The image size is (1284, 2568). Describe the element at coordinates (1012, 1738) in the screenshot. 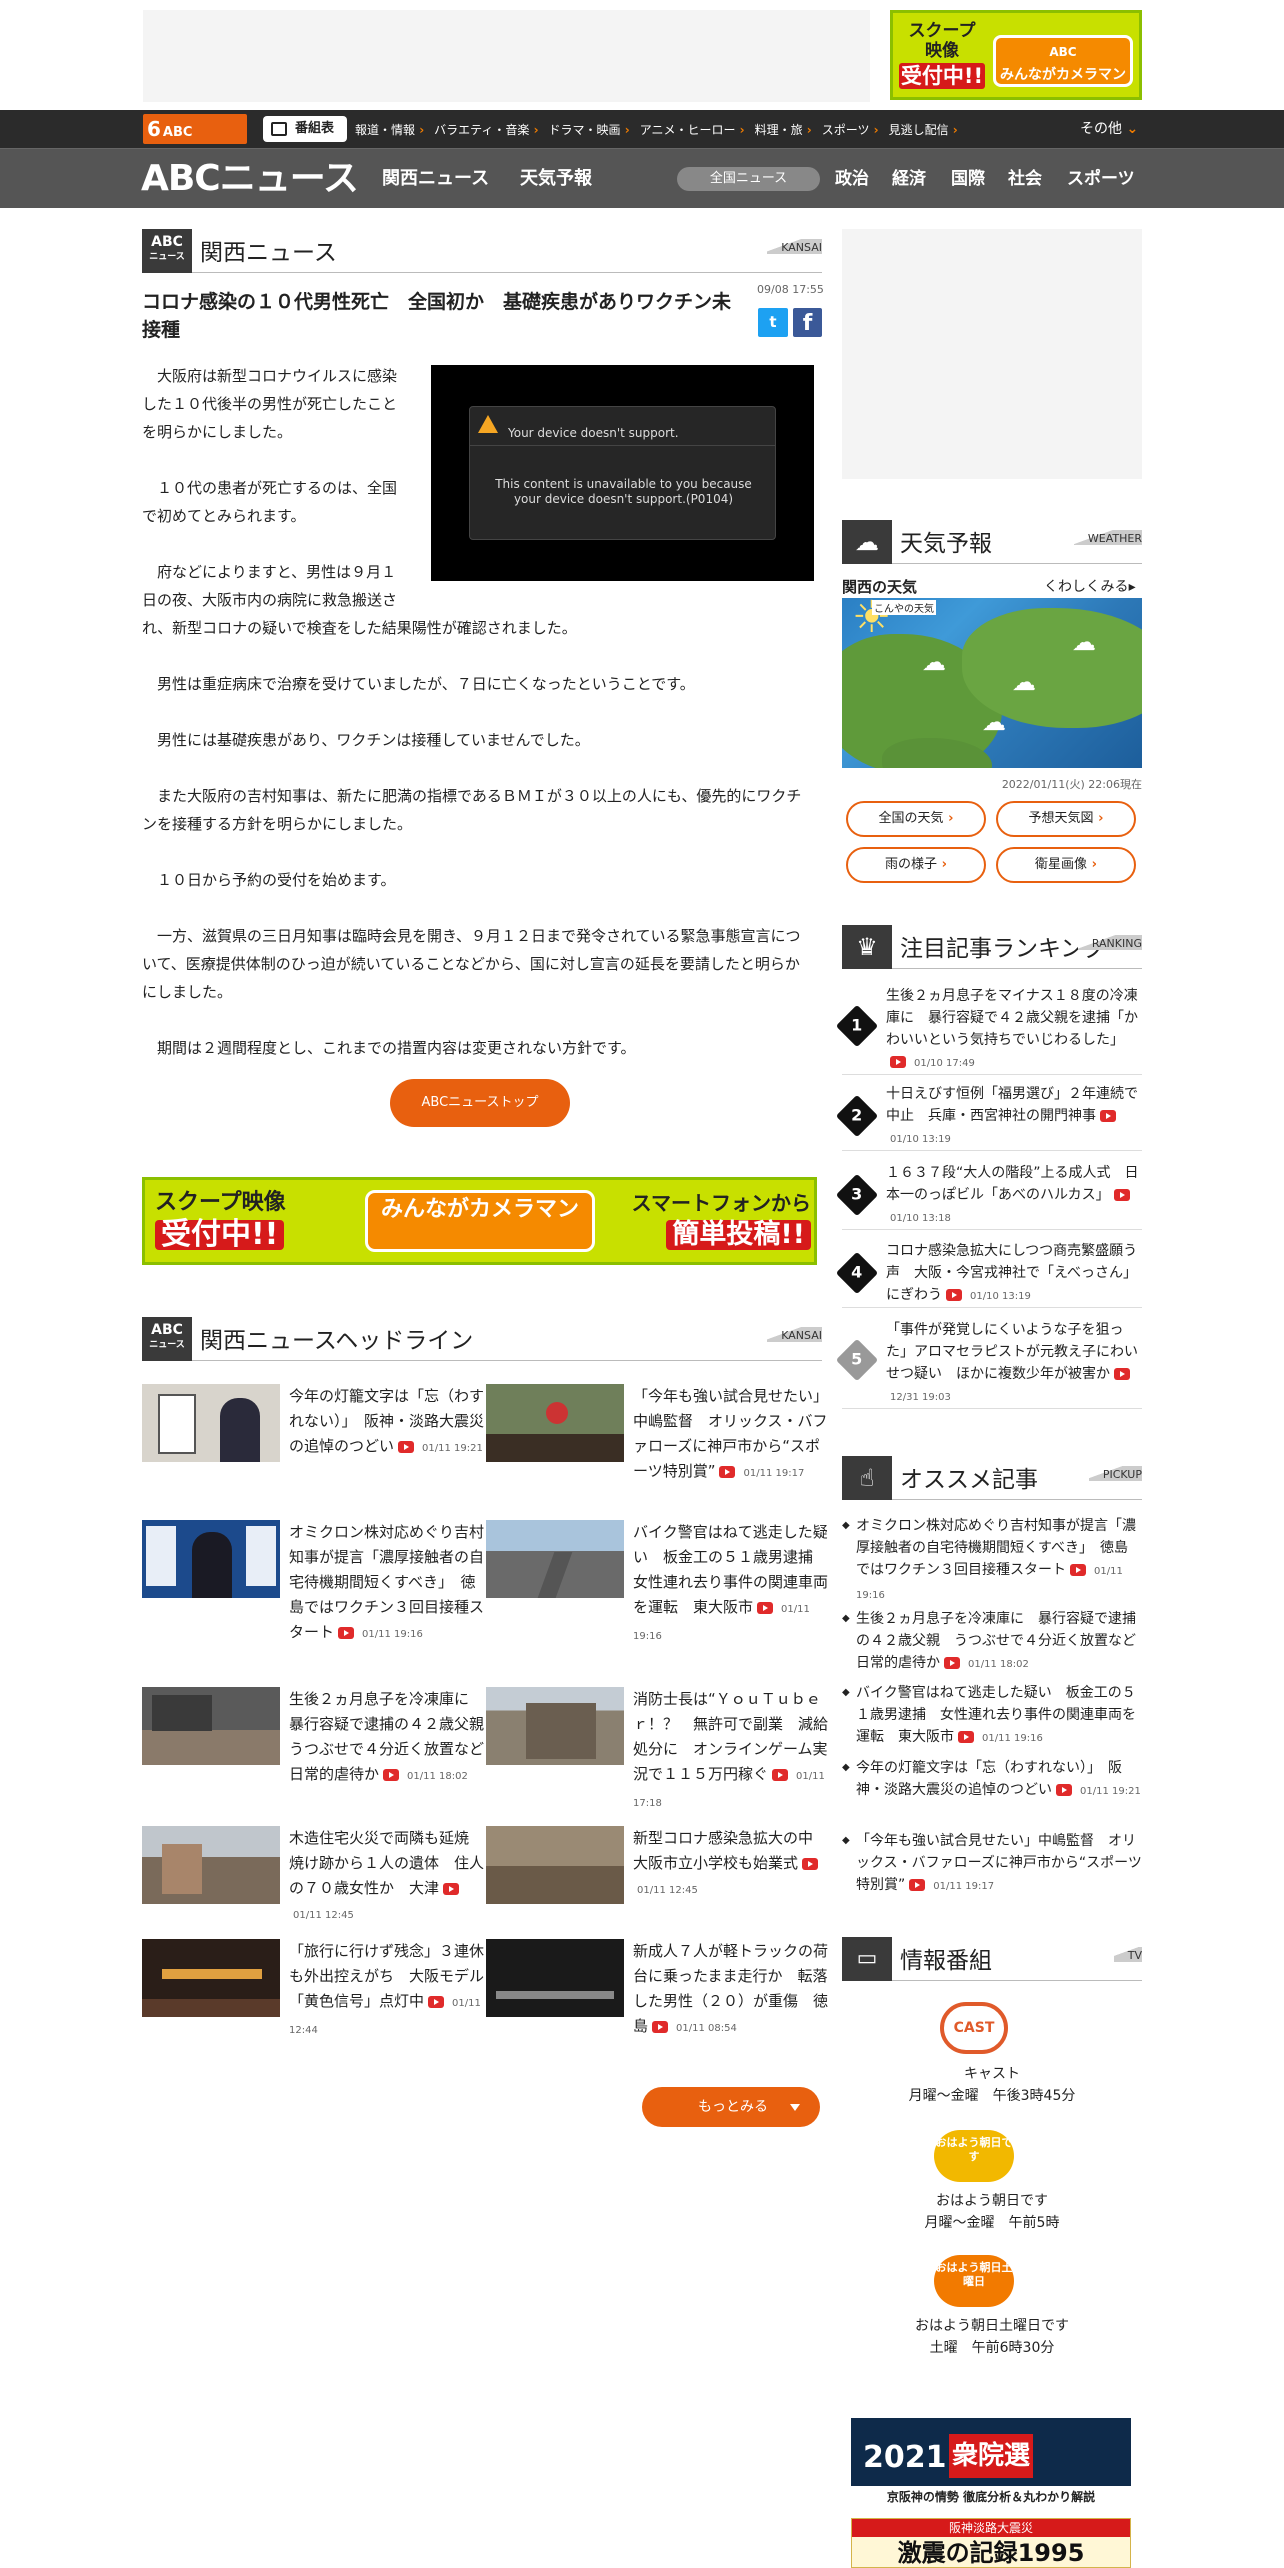

I see `pickup-time: 01/11 19:16` at that location.